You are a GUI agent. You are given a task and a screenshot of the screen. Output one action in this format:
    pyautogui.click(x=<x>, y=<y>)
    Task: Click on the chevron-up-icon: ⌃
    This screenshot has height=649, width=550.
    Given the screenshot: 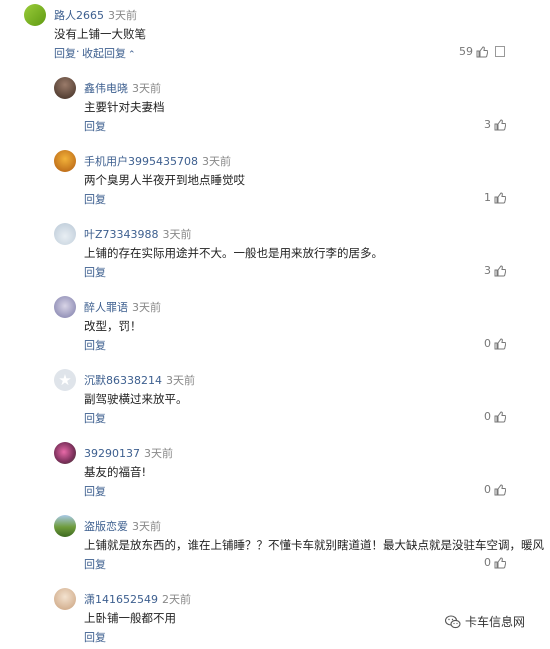 What is the action you would take?
    pyautogui.click(x=132, y=55)
    